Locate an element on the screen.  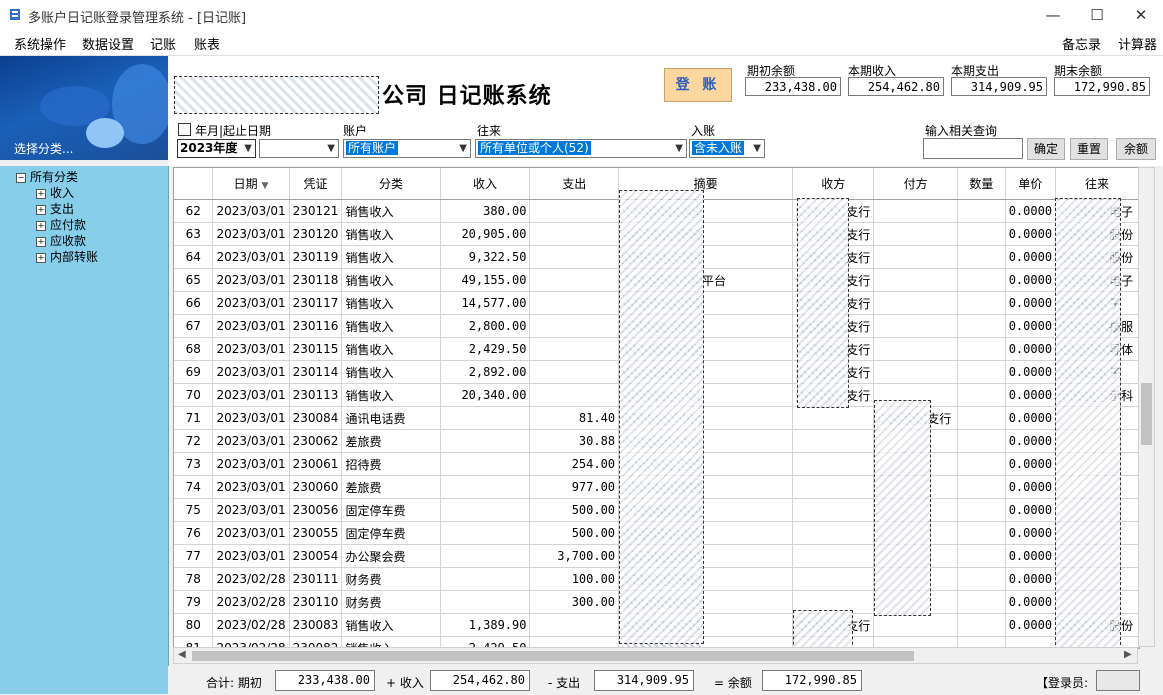
menu-data-settings: 数据设置 is located at coordinates (108, 43).